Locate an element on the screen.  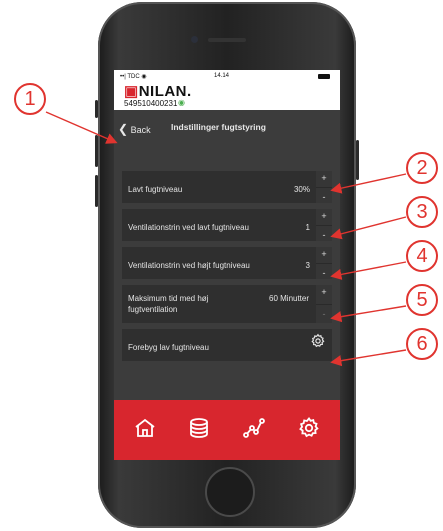
callout-6: 6 is located at coordinates (422, 344).